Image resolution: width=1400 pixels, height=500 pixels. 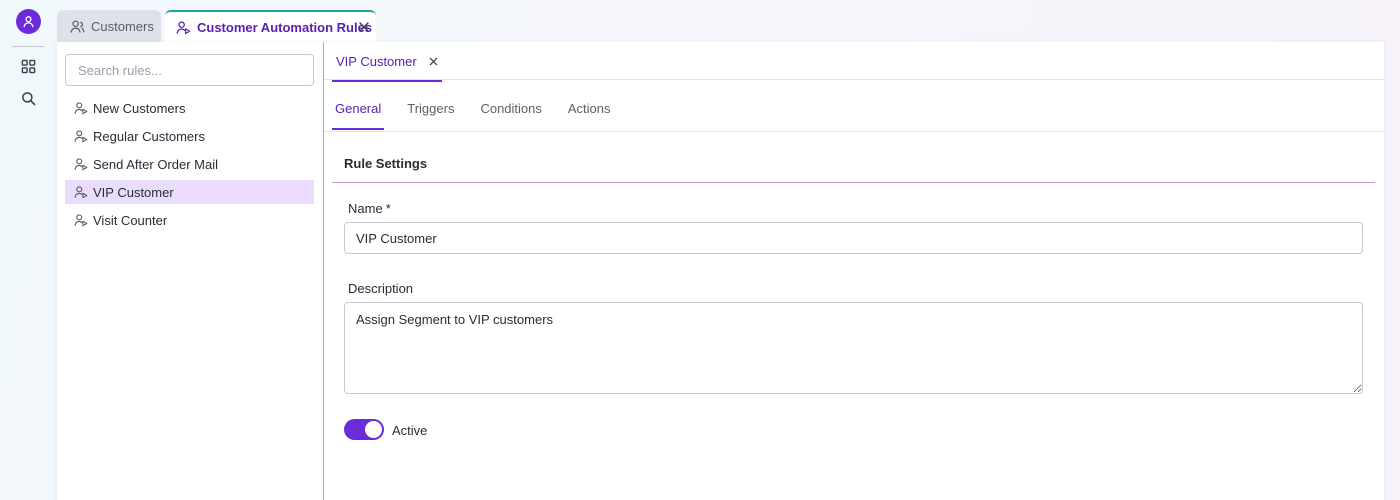 I want to click on search-rules-input, so click(x=189, y=70).